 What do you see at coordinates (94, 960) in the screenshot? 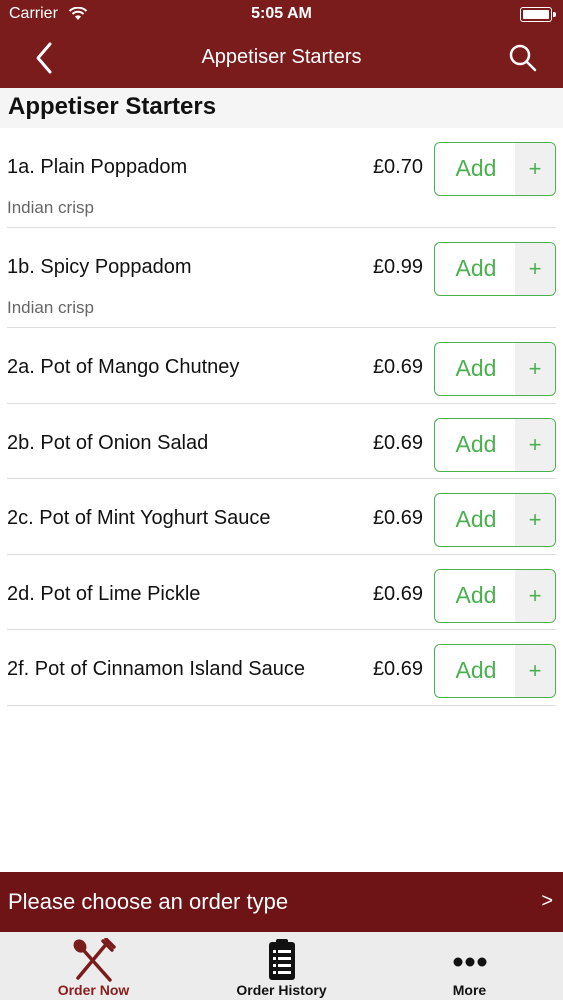
I see `fork-spoon-icon` at bounding box center [94, 960].